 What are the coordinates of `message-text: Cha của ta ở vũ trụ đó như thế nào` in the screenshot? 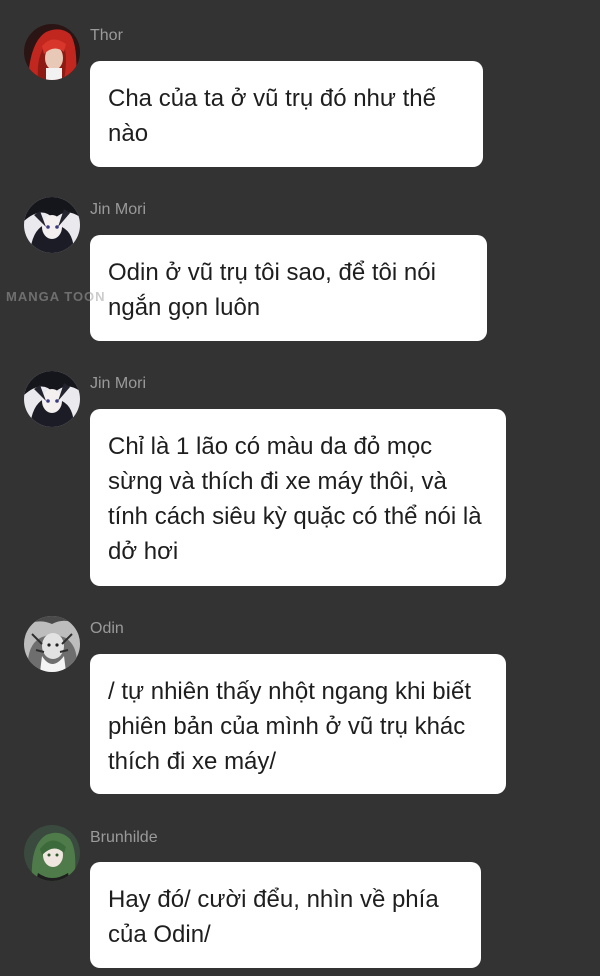 It's located at (272, 116).